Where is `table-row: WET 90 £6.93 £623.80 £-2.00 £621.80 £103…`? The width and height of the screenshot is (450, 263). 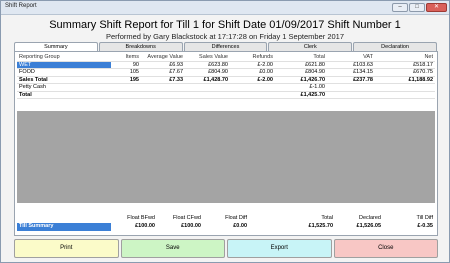
table-row: WET 90 £6.93 £623.80 £-2.00 £621.80 £103… is located at coordinates (226, 65).